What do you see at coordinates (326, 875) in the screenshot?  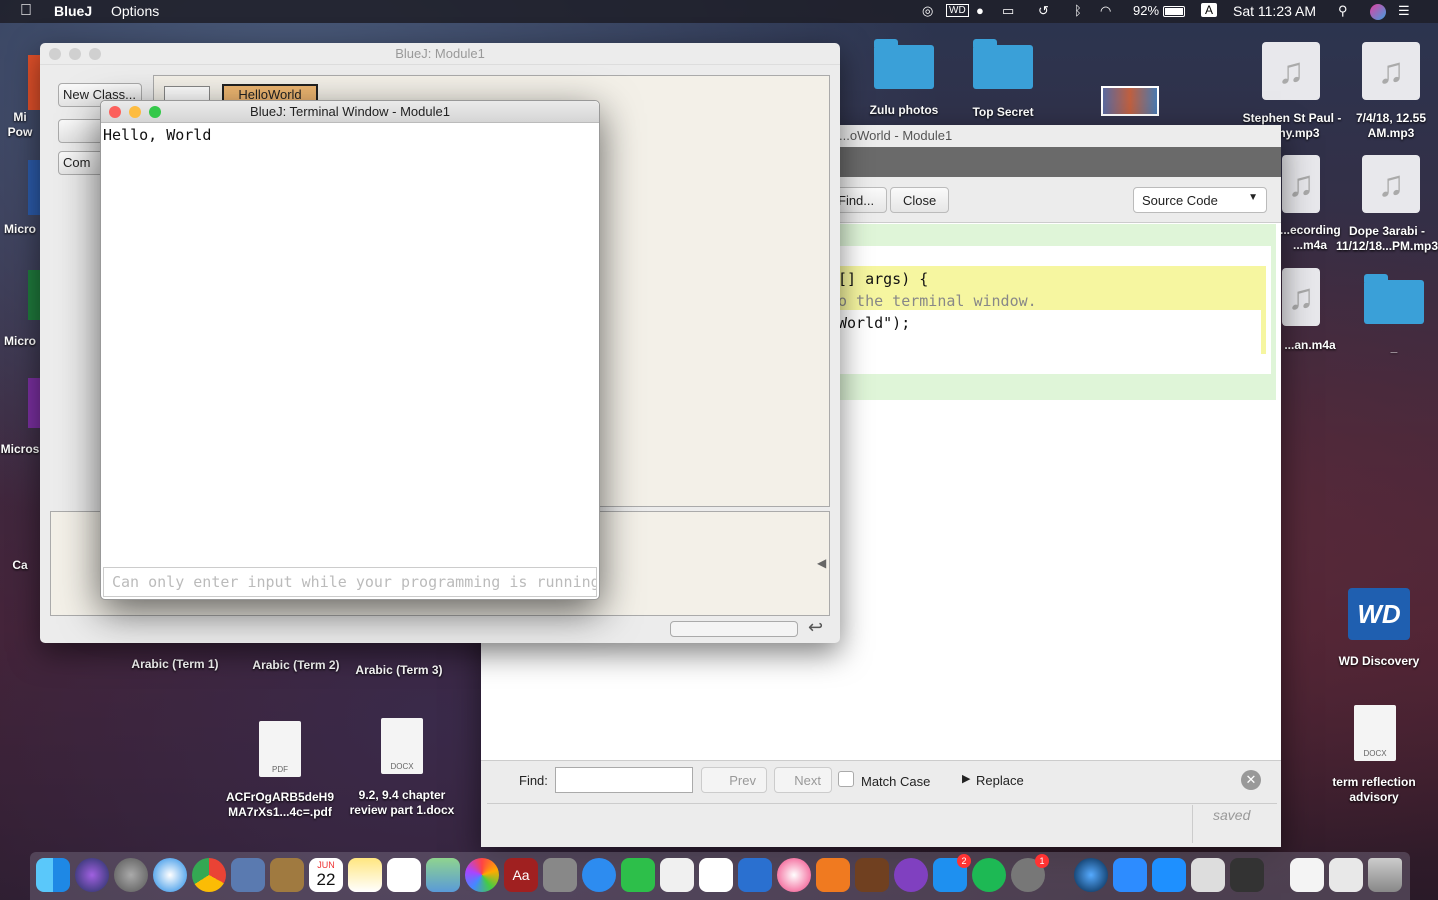 I see `calendar-icon: JUN 22` at bounding box center [326, 875].